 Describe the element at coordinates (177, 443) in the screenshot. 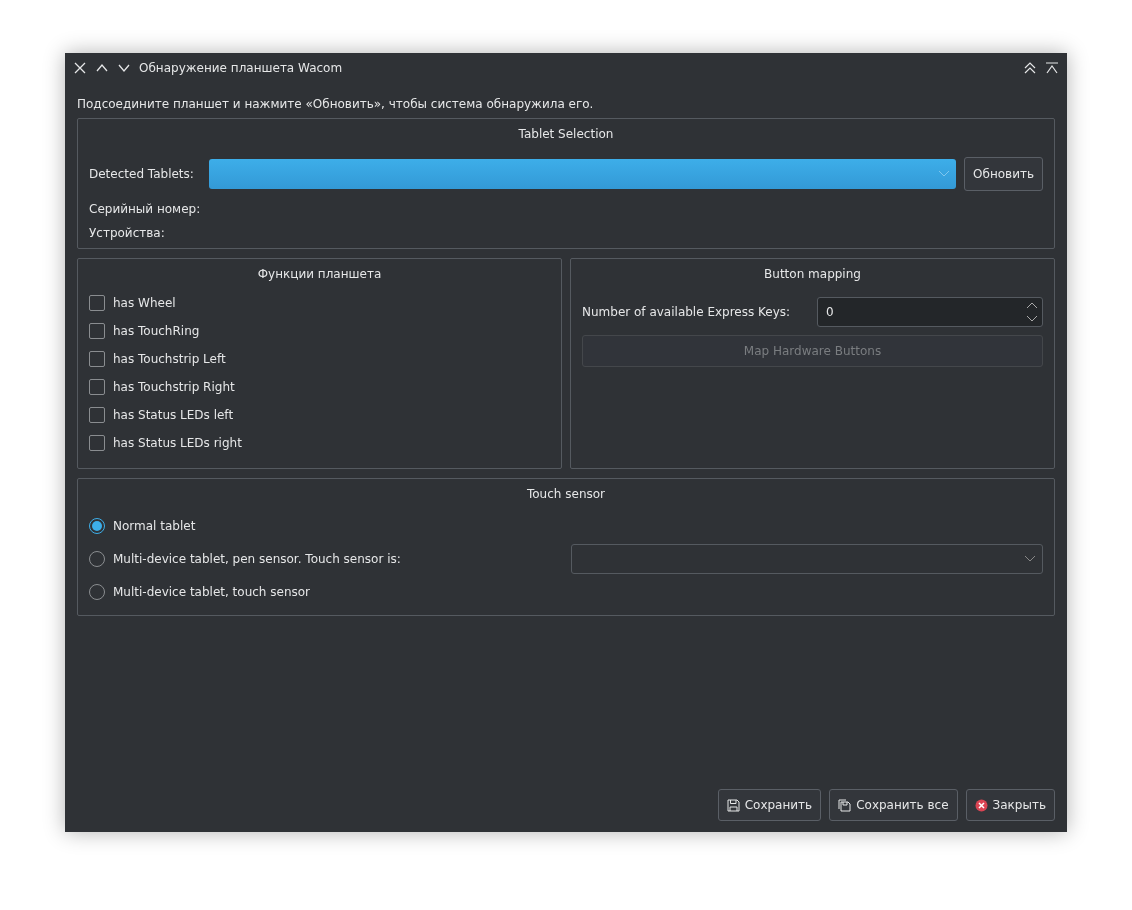

I see `checkbox-label: has Status LEDs right` at that location.